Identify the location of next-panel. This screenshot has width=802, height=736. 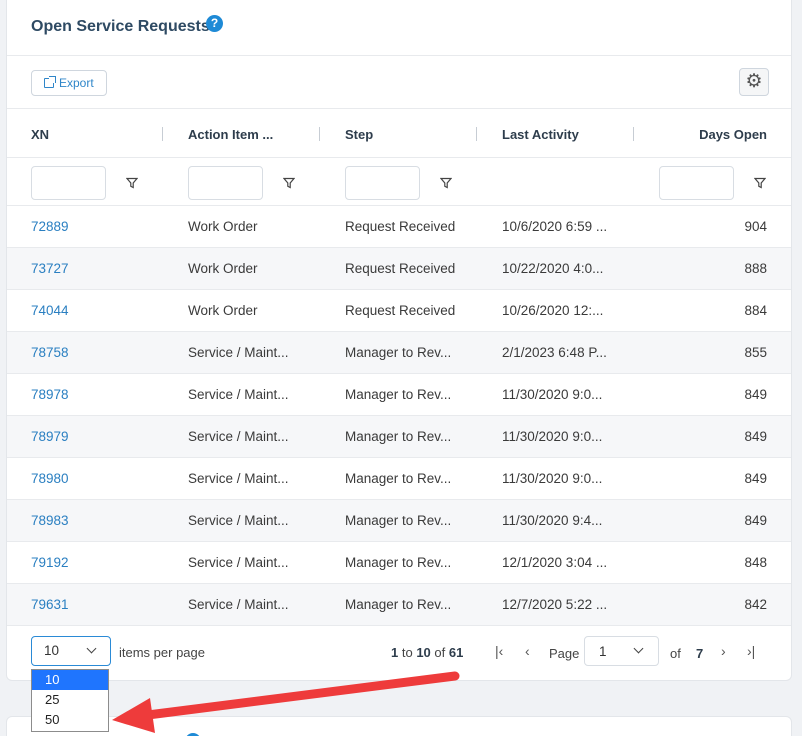
(399, 726).